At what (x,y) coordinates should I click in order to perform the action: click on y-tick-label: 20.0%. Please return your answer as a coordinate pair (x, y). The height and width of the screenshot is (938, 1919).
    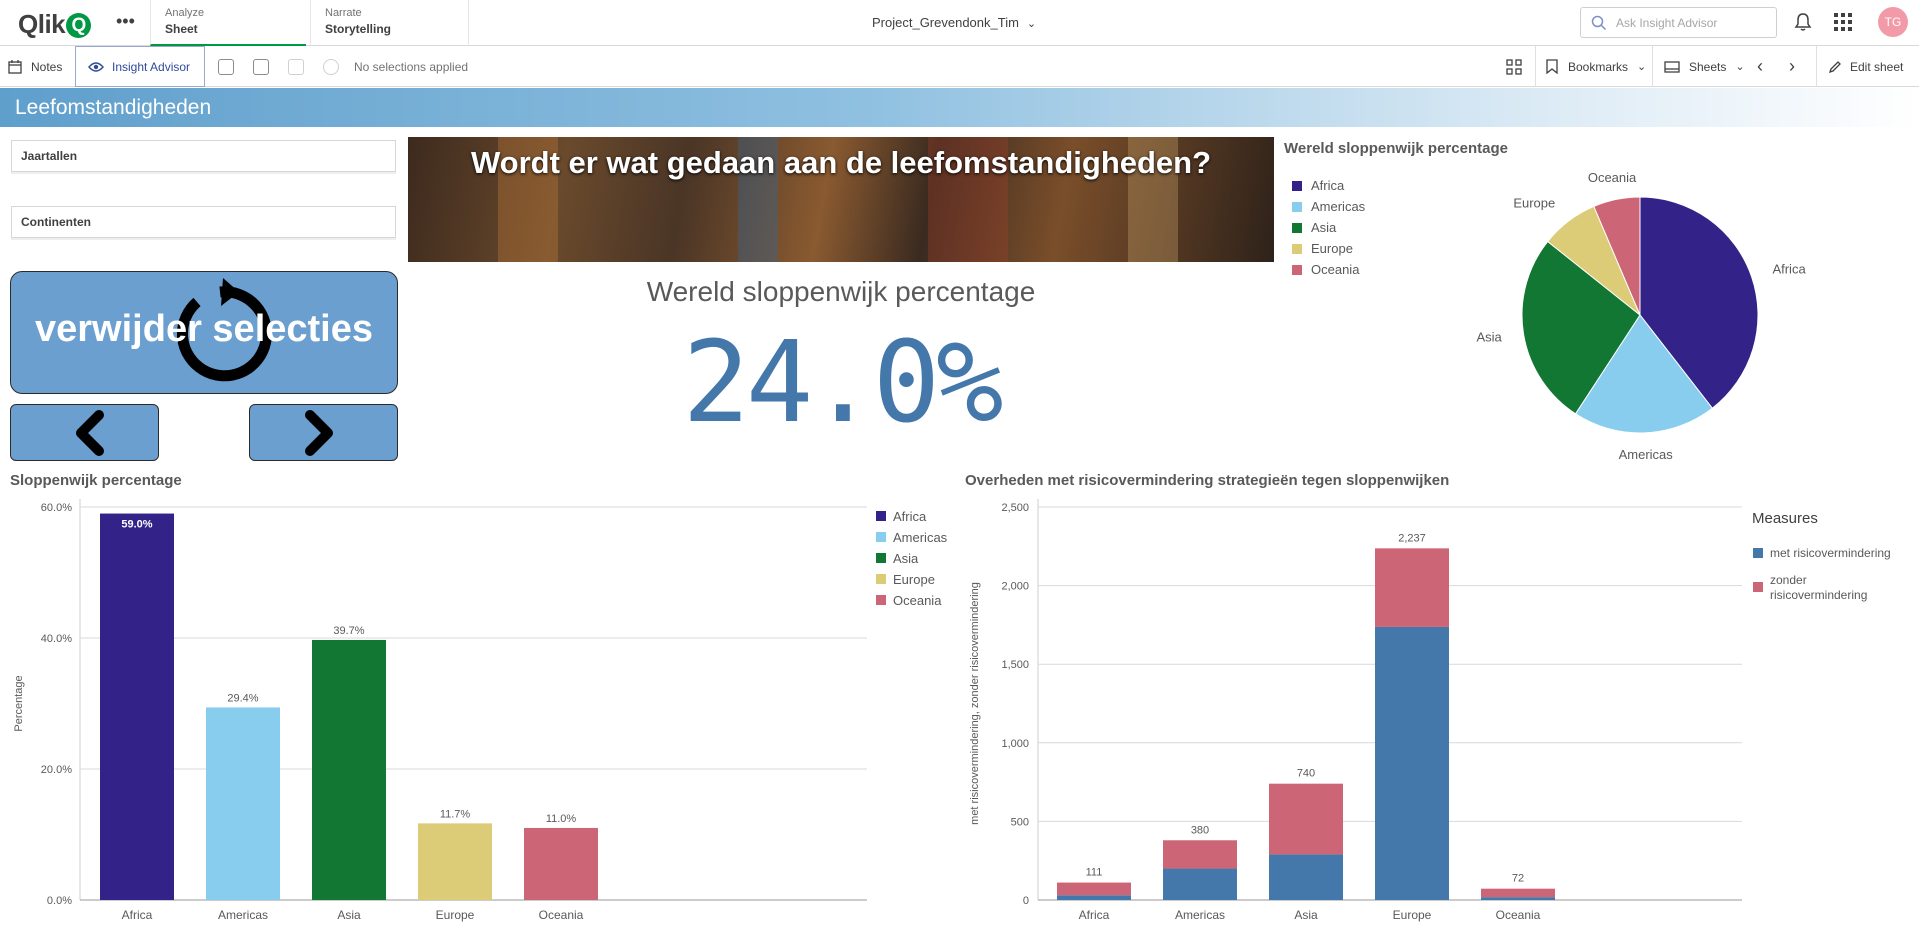
    Looking at the image, I should click on (56, 770).